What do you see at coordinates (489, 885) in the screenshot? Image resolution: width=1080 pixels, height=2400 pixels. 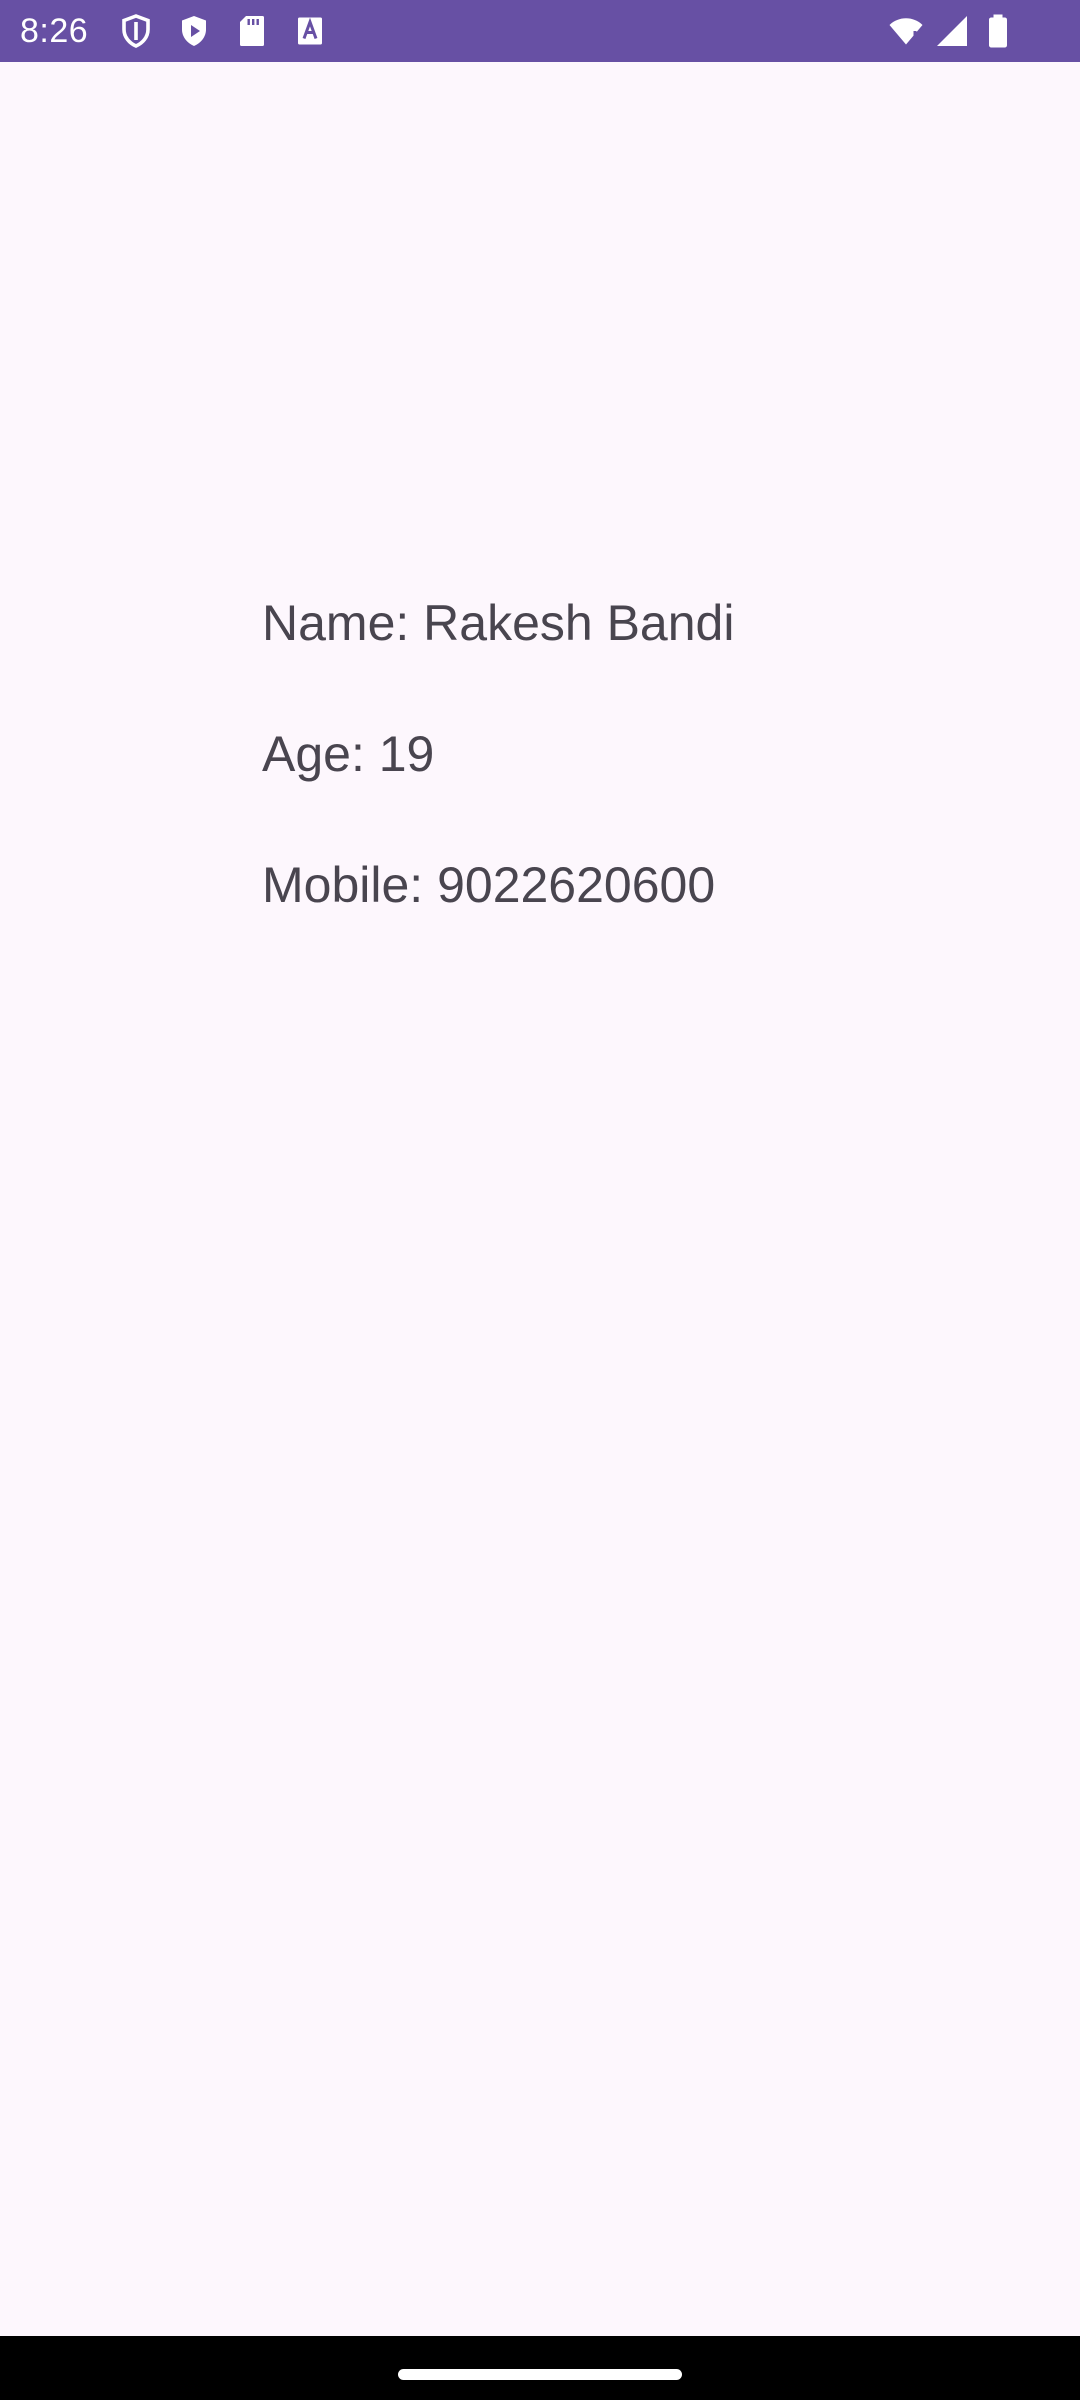 I see `mobile-text: Mobile: 9022620600` at bounding box center [489, 885].